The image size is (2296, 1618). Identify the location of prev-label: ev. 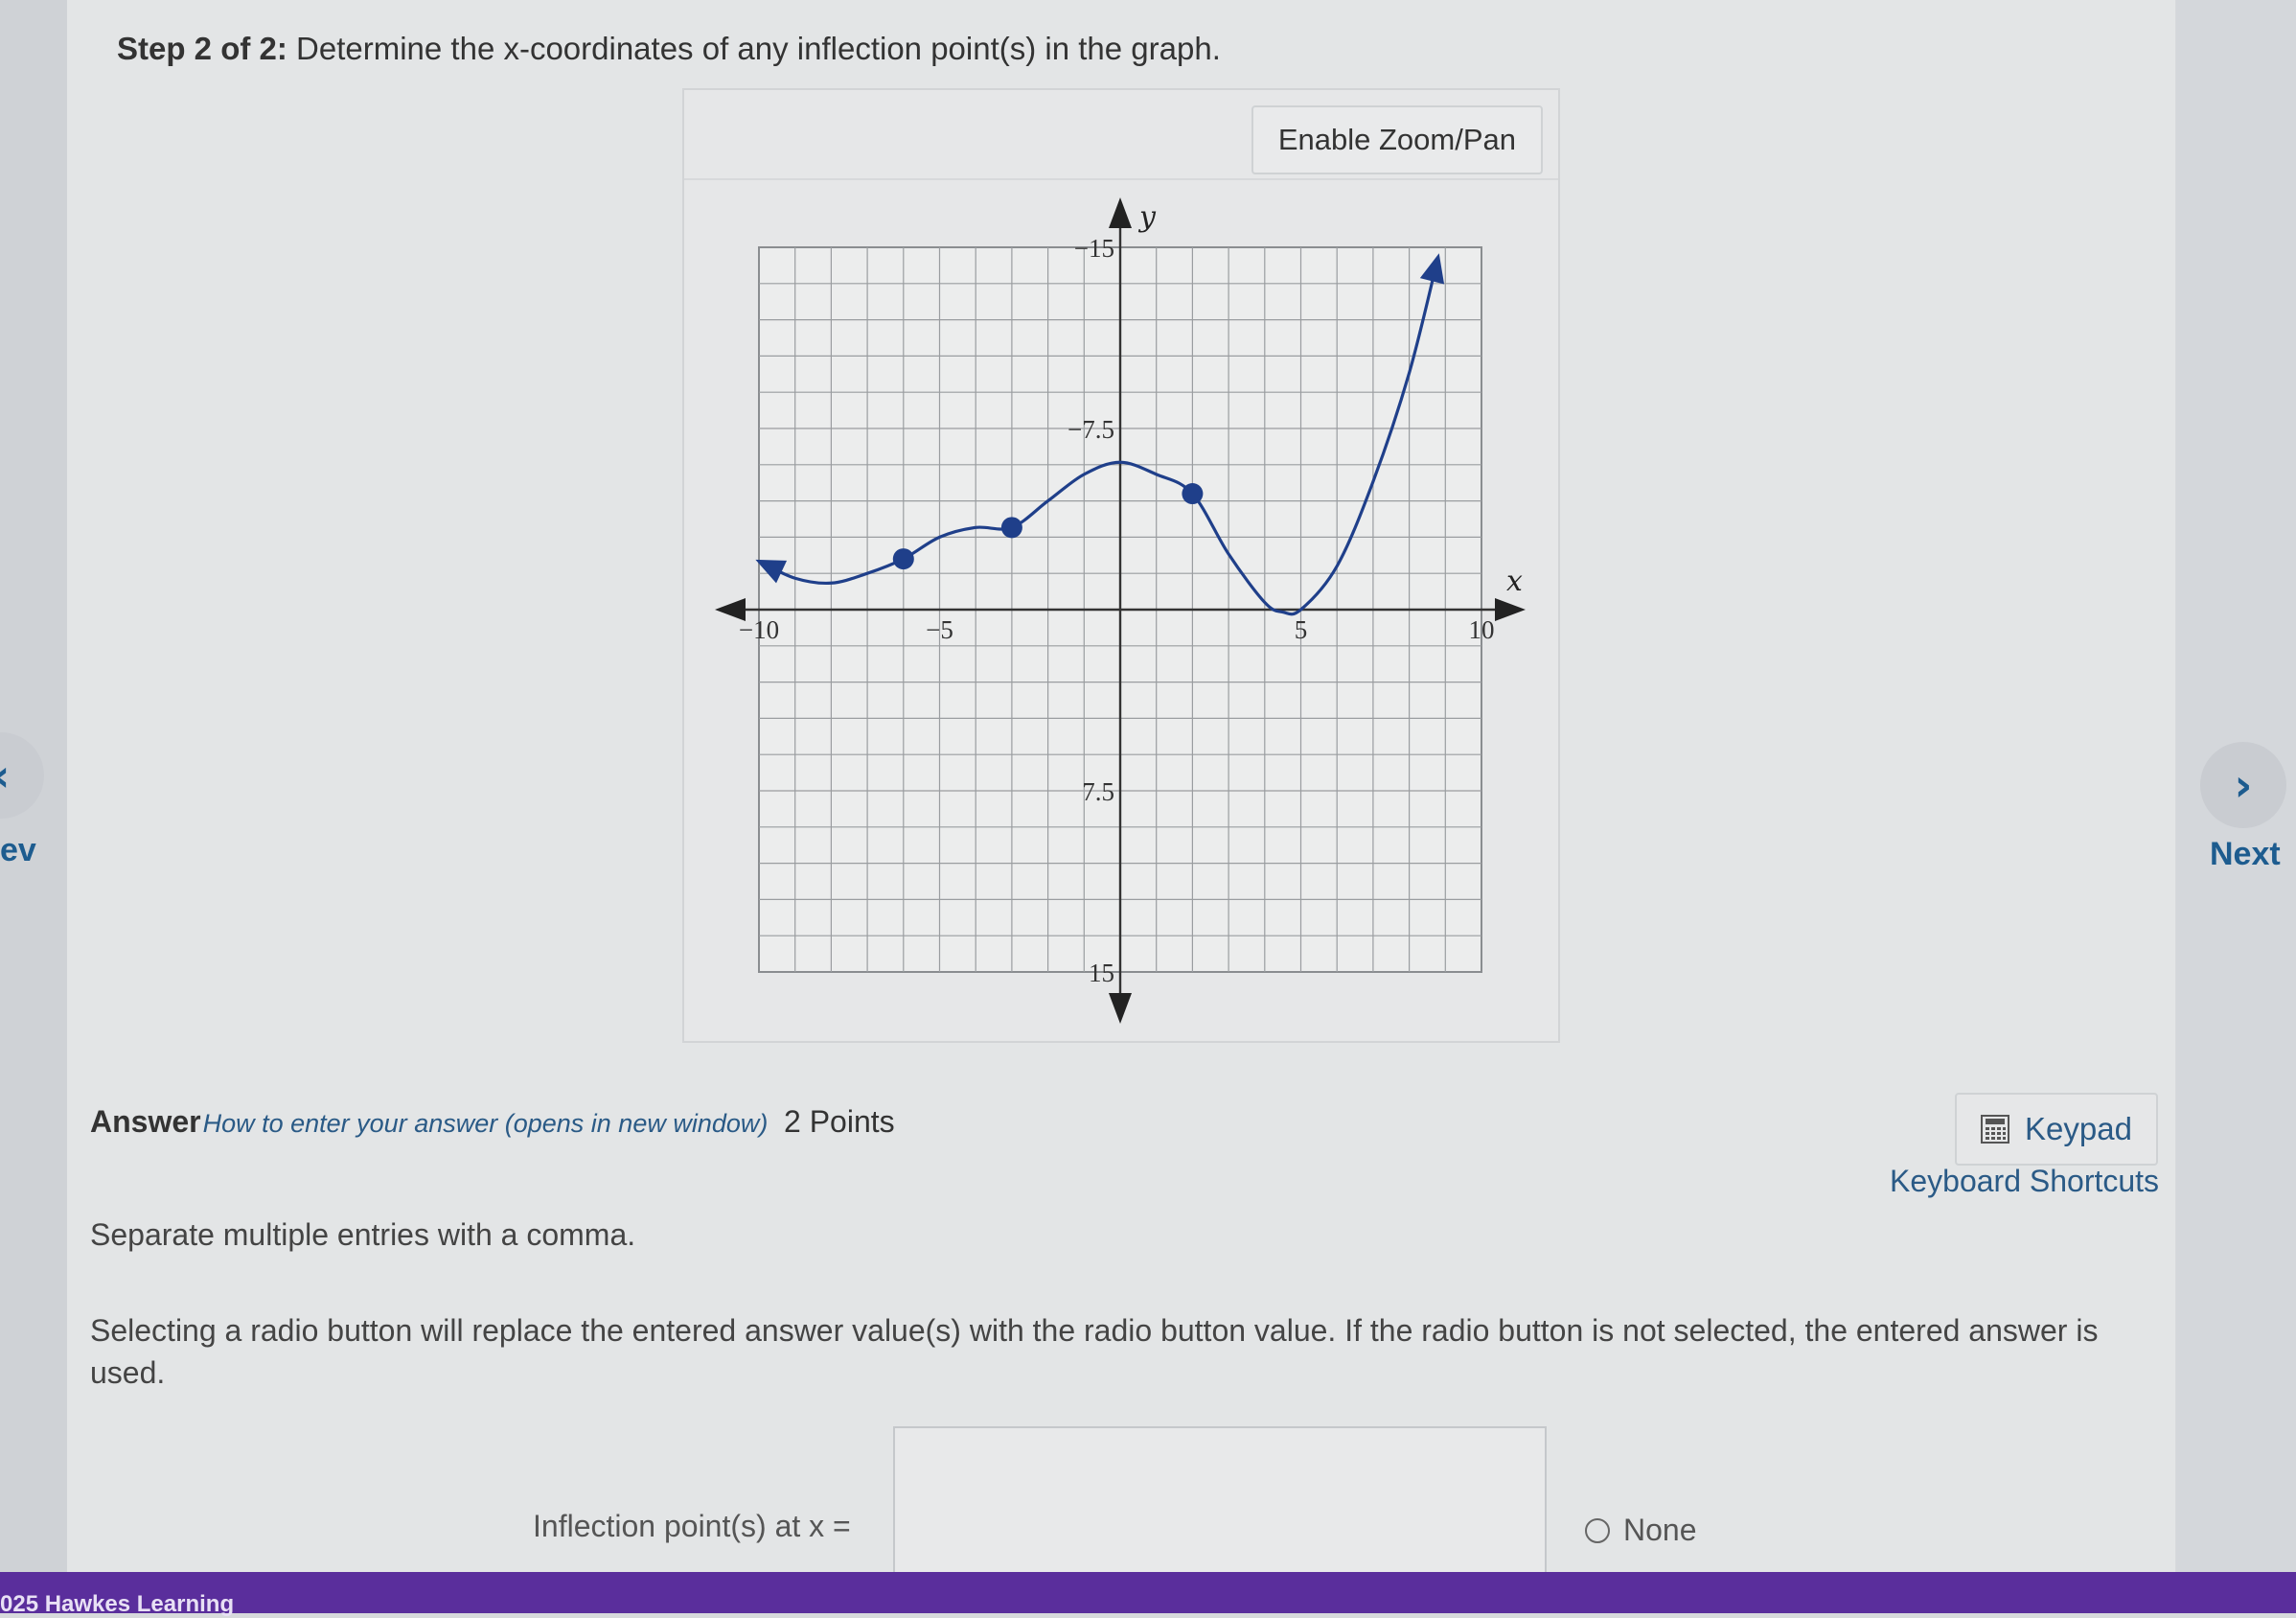
(18, 850).